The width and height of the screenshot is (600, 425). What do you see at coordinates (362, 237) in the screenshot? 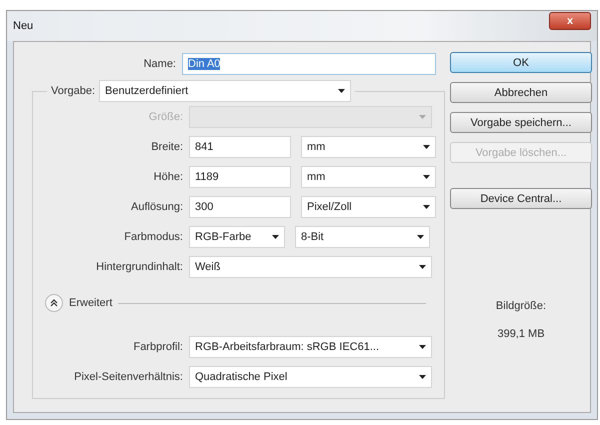
I see `depth-dropdown: 8-Bit` at bounding box center [362, 237].